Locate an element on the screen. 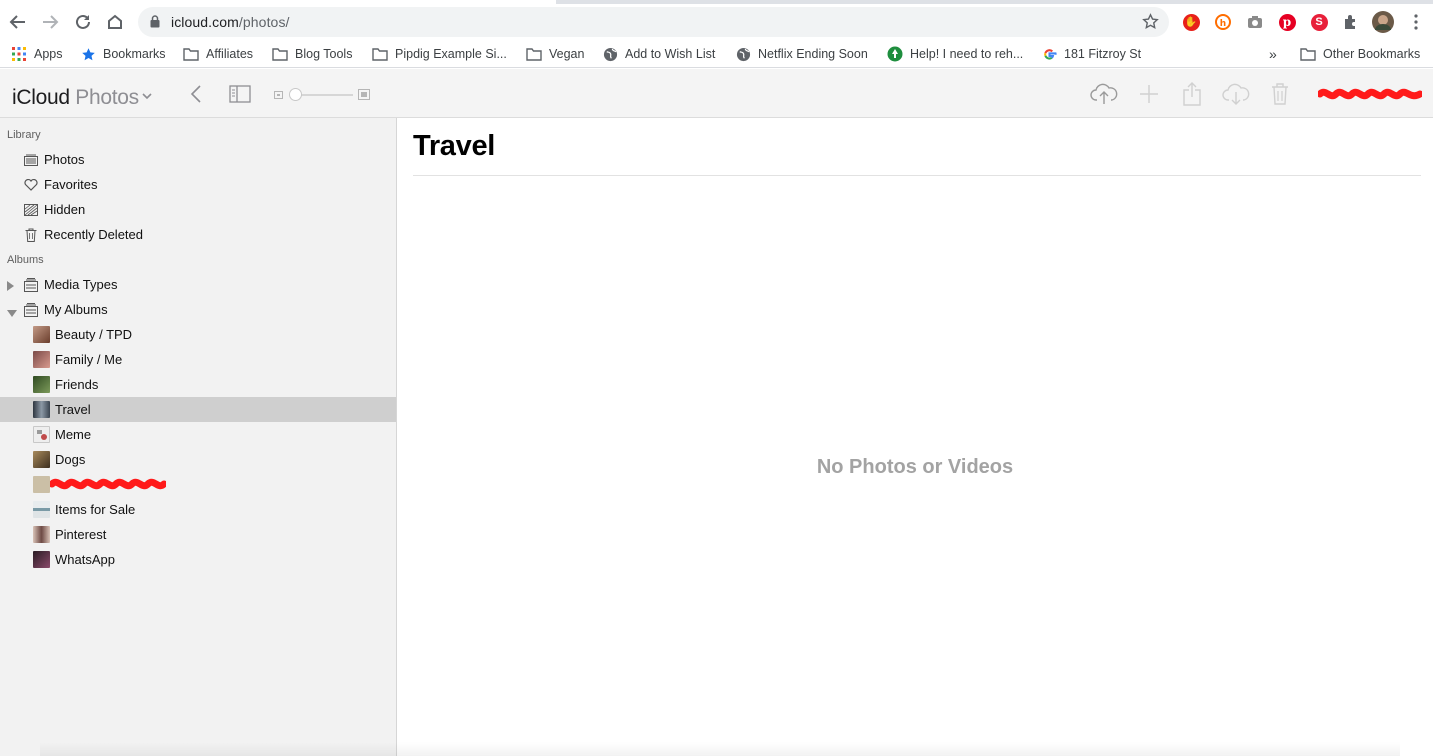  zoom-slider-knob is located at coordinates (295, 94).